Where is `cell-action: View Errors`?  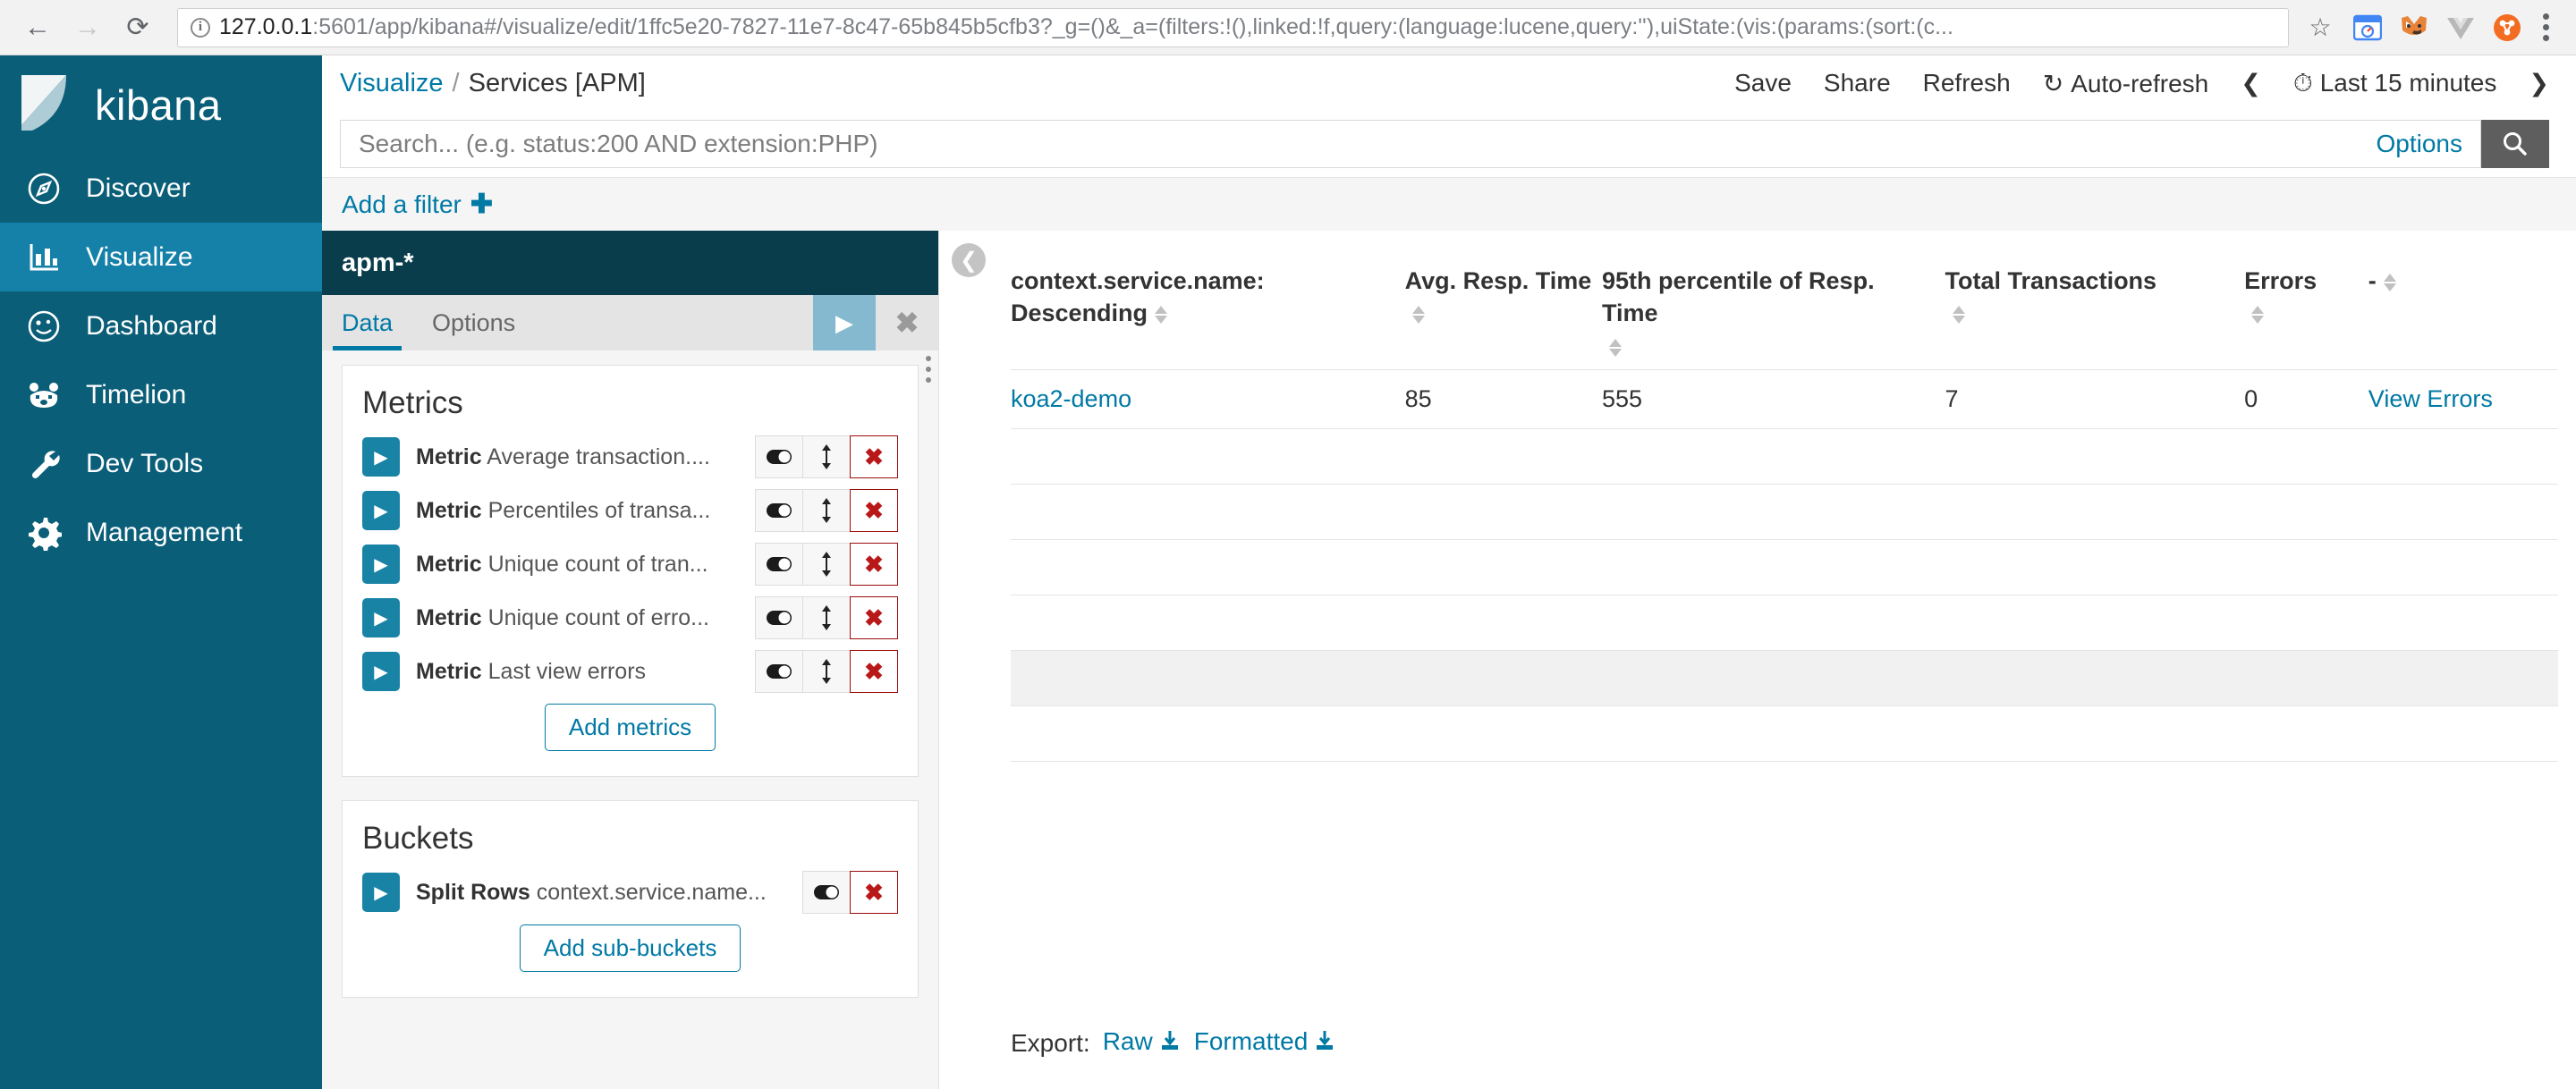
cell-action: View Errors is located at coordinates (2463, 399).